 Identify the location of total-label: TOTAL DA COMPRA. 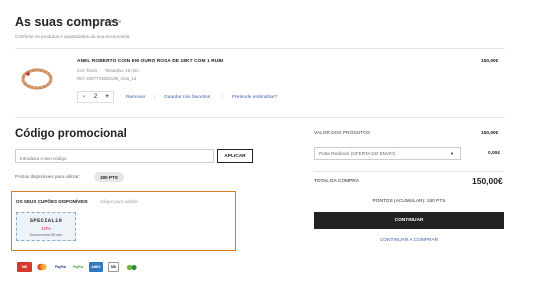
(336, 181).